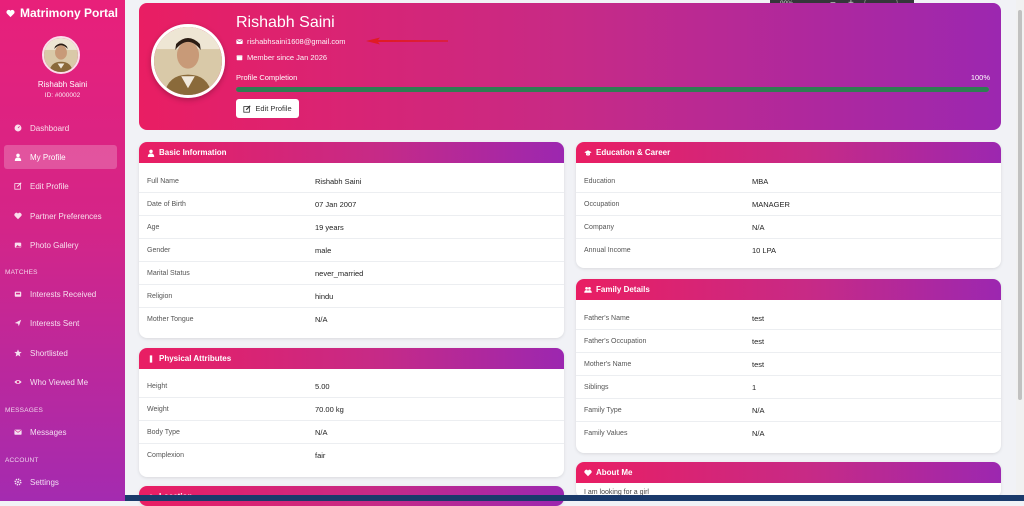 The width and height of the screenshot is (1024, 506). Describe the element at coordinates (623, 289) in the screenshot. I see `card-title: Family Details` at that location.